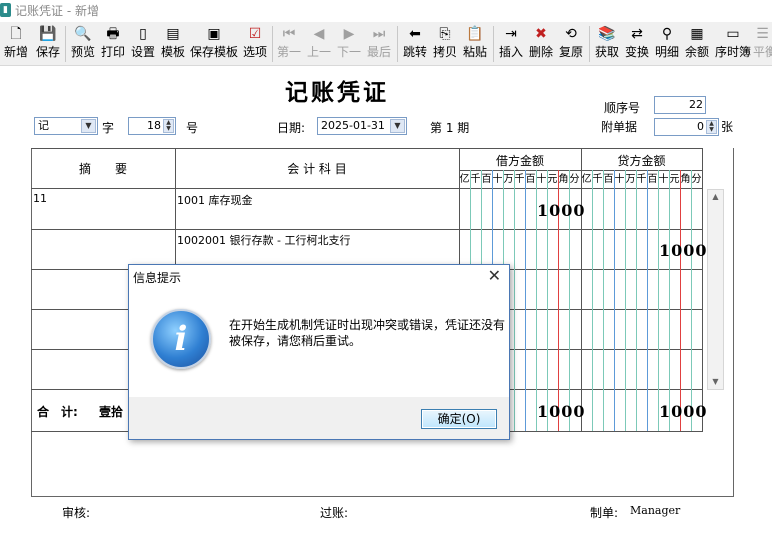 This screenshot has width=772, height=550. Describe the element at coordinates (152, 126) in the screenshot. I see `voucher-number-field: 18 ▲ ▼` at that location.